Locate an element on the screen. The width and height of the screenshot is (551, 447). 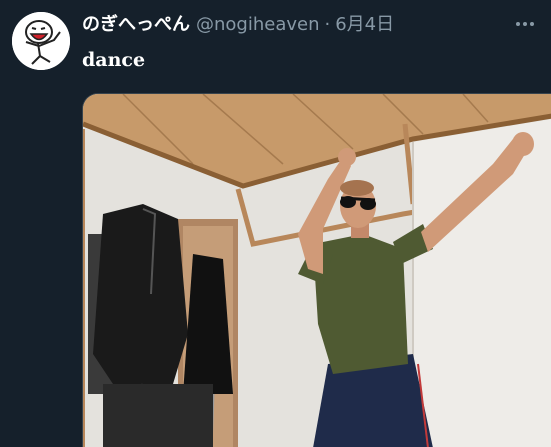
cartoon-character-icon is located at coordinates (41, 41).